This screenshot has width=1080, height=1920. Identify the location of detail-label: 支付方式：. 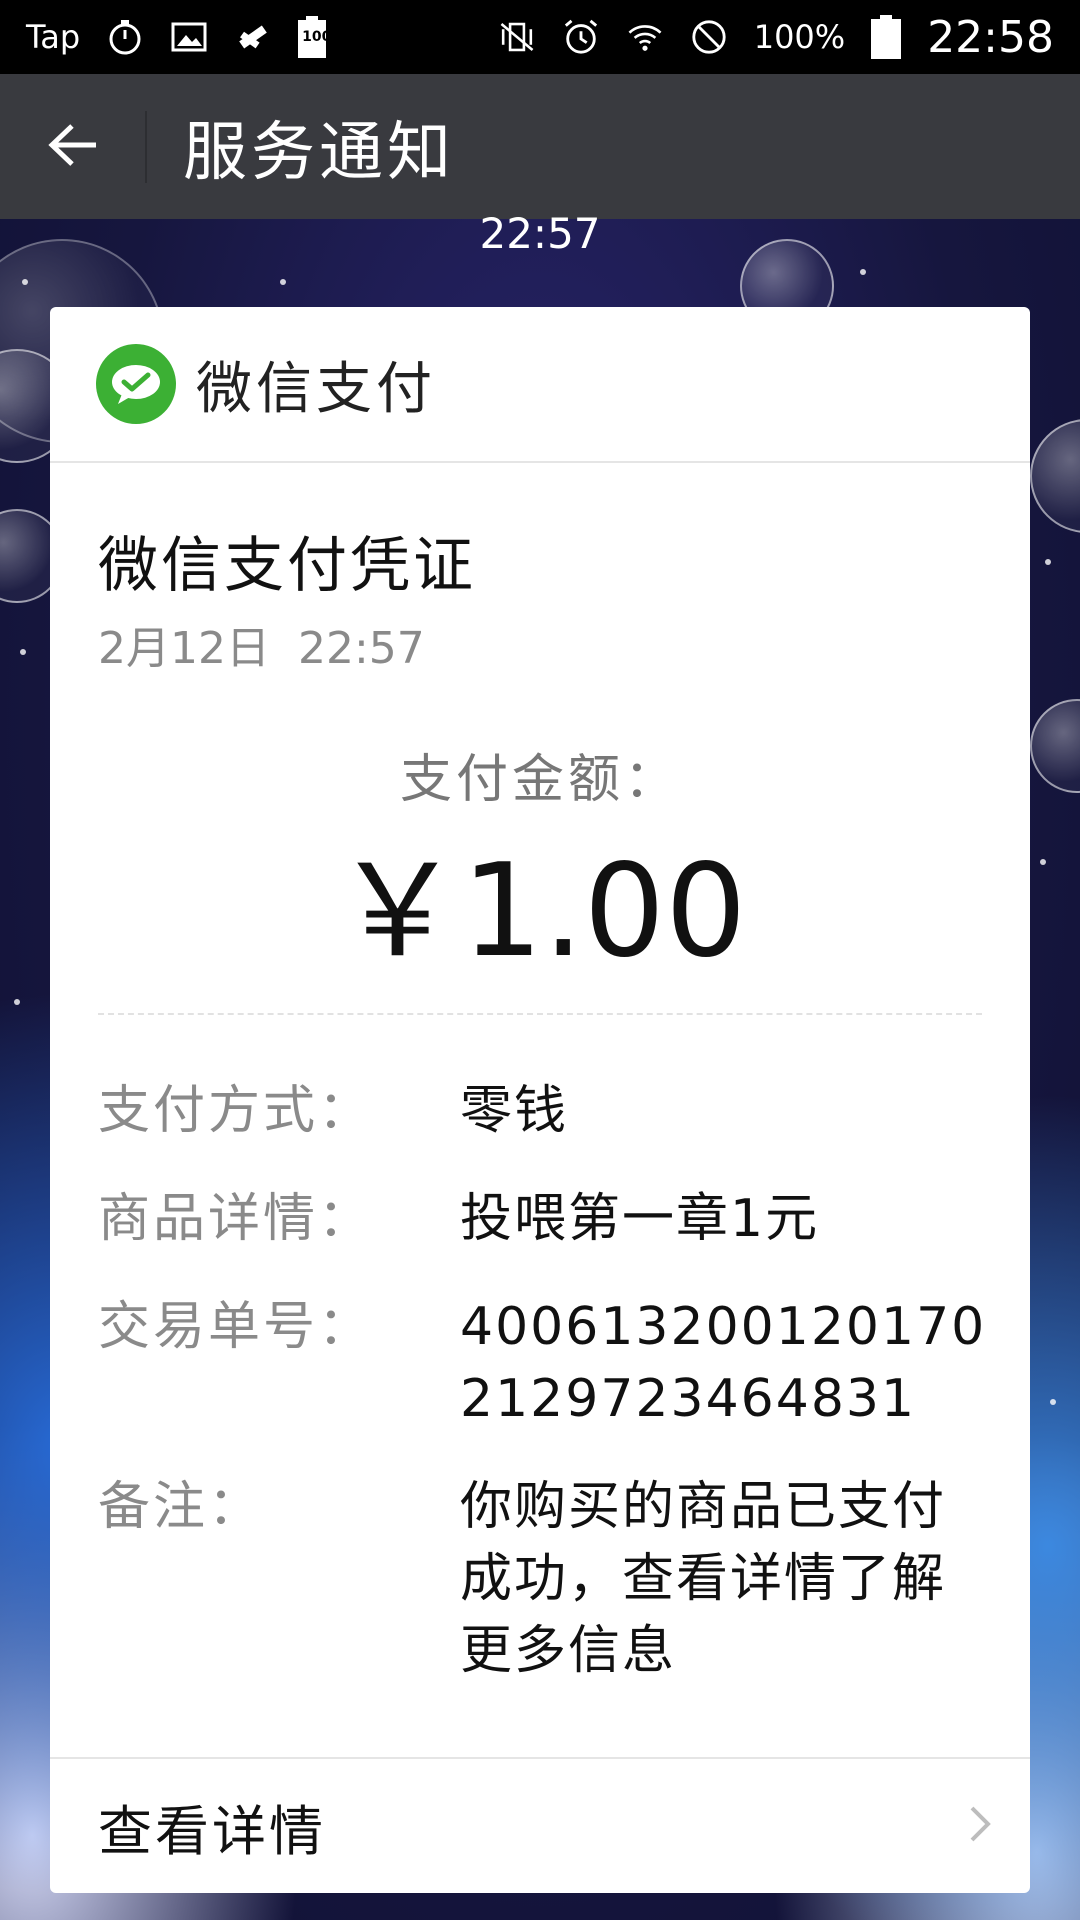
(236, 1111).